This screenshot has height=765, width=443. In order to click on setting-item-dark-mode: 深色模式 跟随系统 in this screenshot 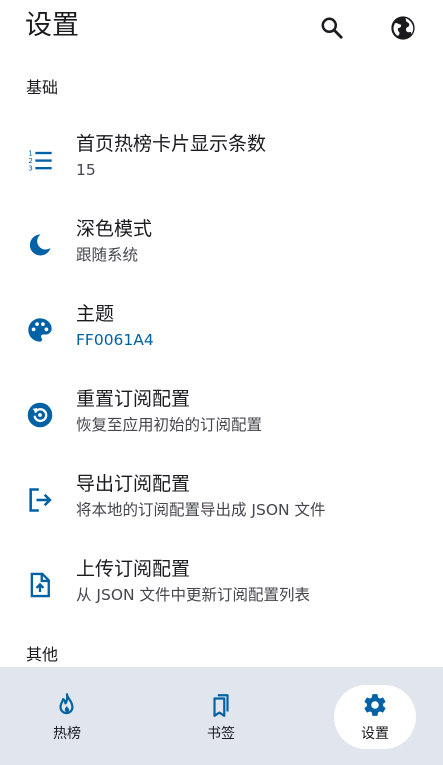, I will do `click(221, 245)`.